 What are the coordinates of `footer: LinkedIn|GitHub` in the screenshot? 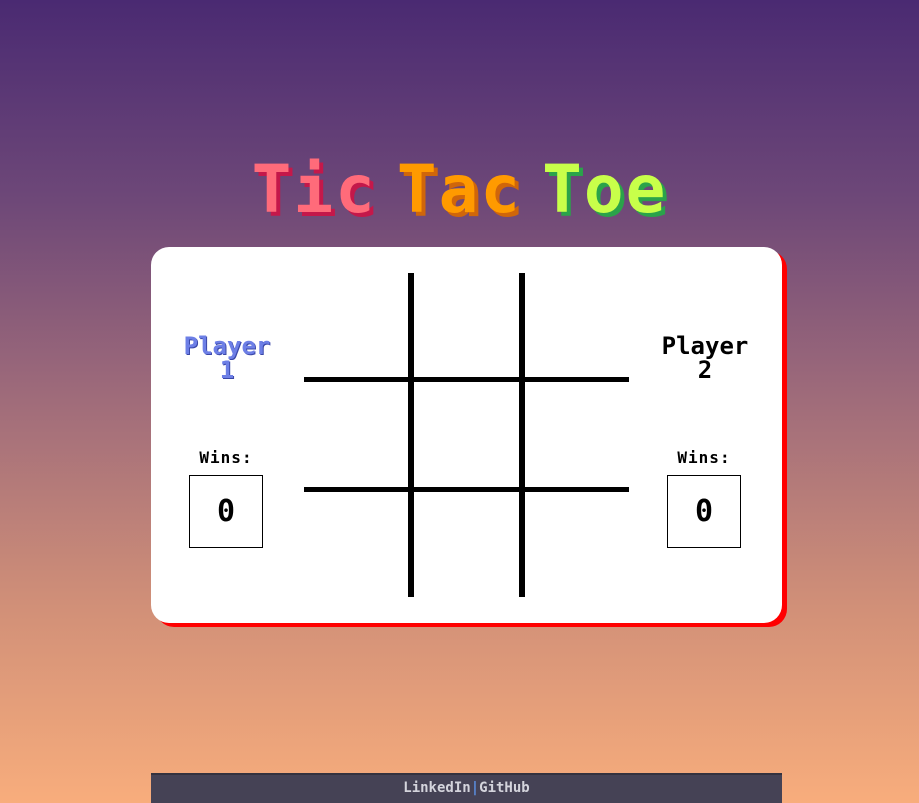 It's located at (466, 788).